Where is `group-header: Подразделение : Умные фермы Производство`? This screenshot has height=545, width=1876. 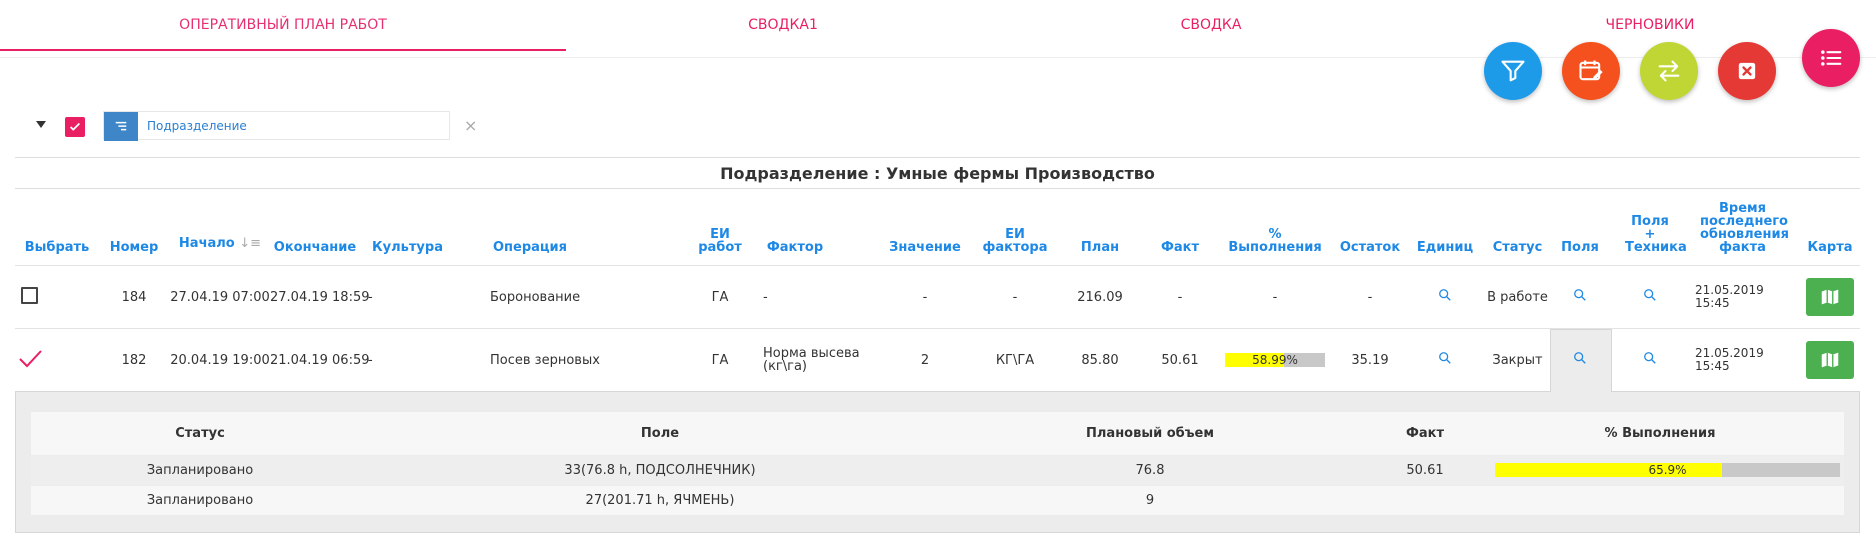
group-header: Подразделение : Умные фермы Производство is located at coordinates (937, 173).